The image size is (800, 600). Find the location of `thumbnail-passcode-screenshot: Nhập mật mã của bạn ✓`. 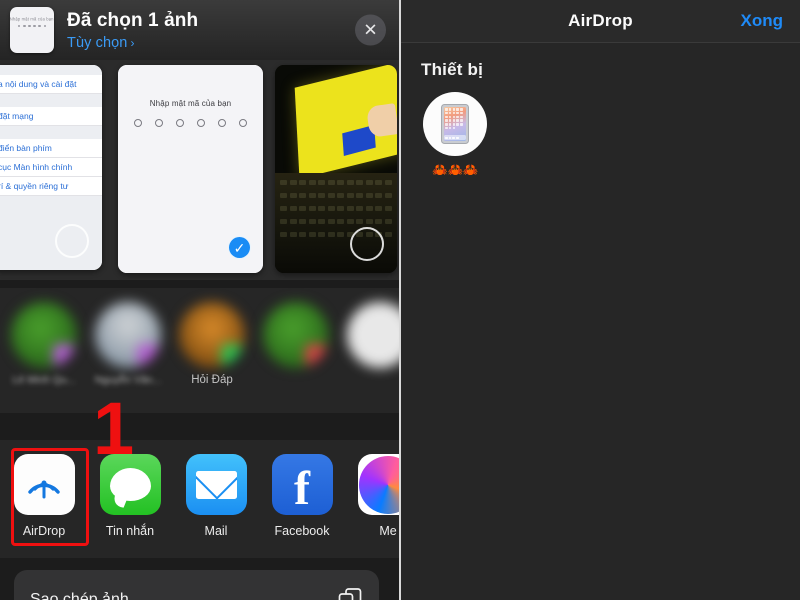

thumbnail-passcode-screenshot: Nhập mật mã của bạn ✓ is located at coordinates (190, 169).